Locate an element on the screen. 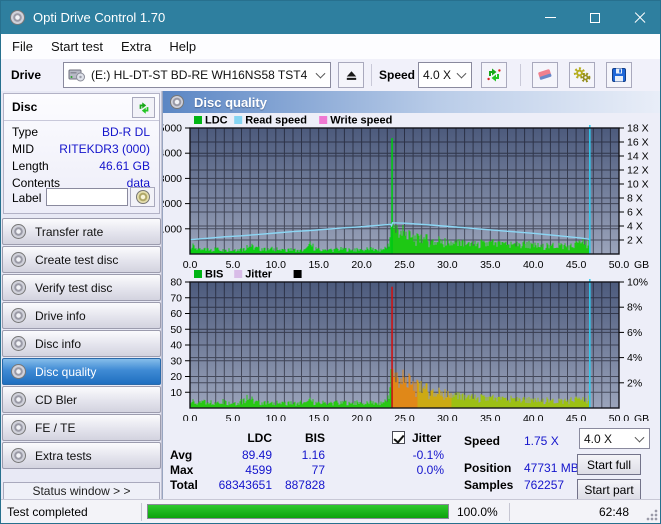 This screenshot has height=524, width=661. svg-text: 60 is located at coordinates (176, 314).